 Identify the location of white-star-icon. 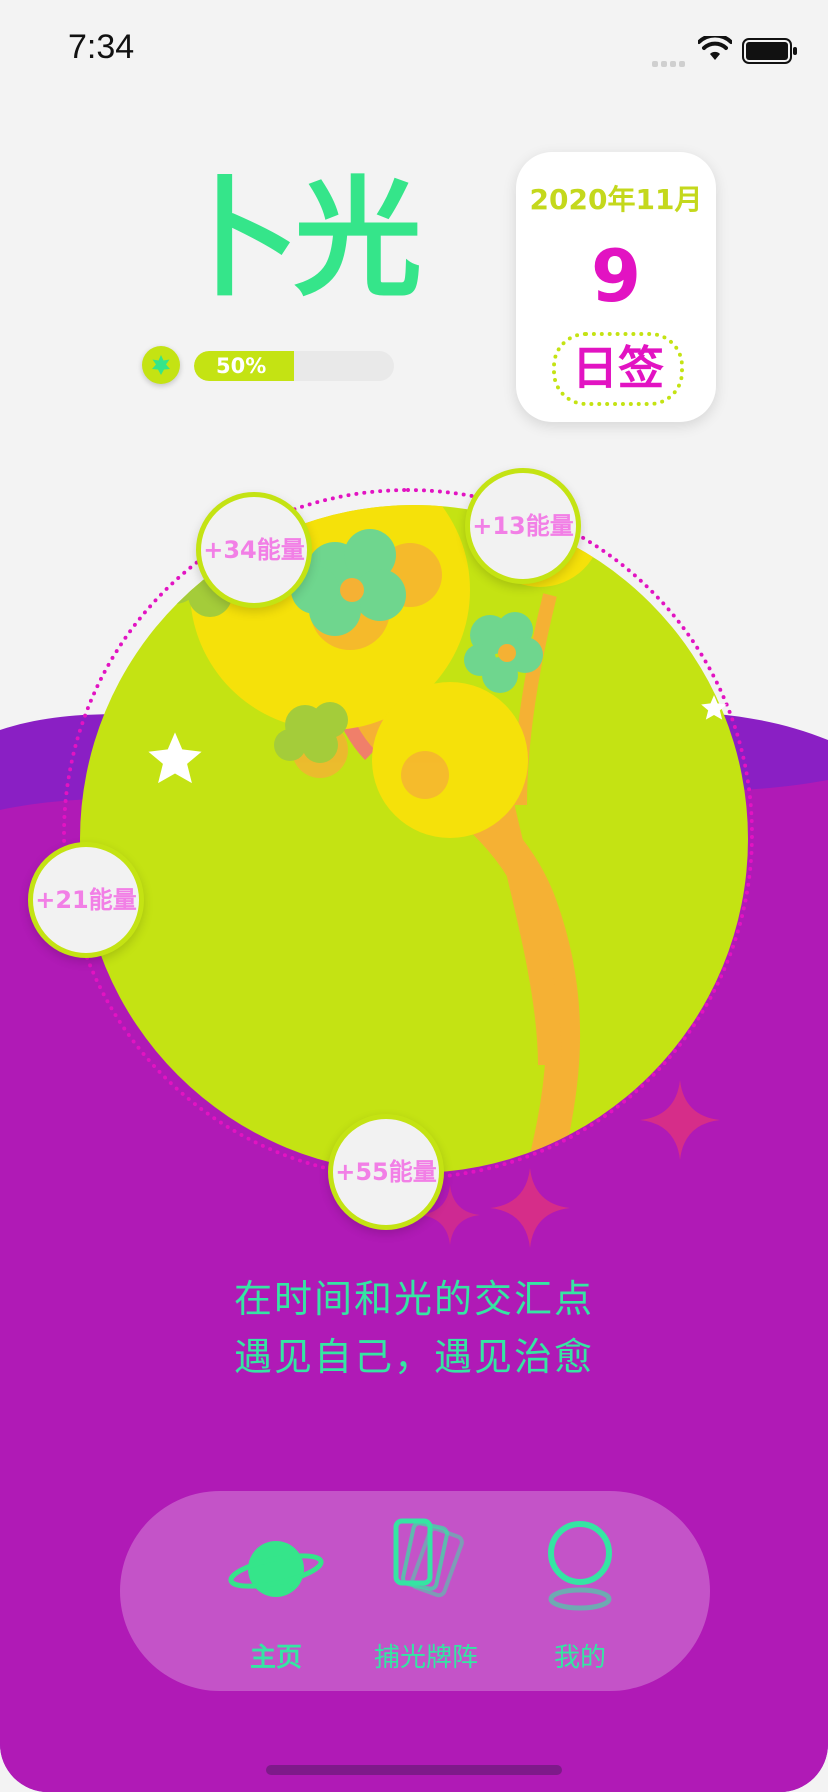
(175, 758).